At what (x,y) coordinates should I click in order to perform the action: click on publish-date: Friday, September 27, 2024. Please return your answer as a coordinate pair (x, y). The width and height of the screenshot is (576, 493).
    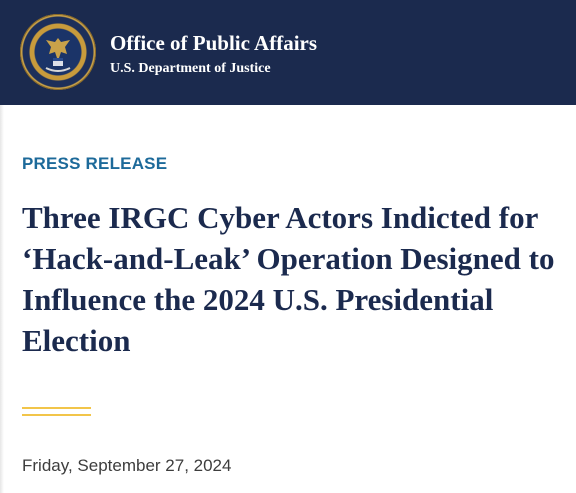
    Looking at the image, I should click on (127, 465).